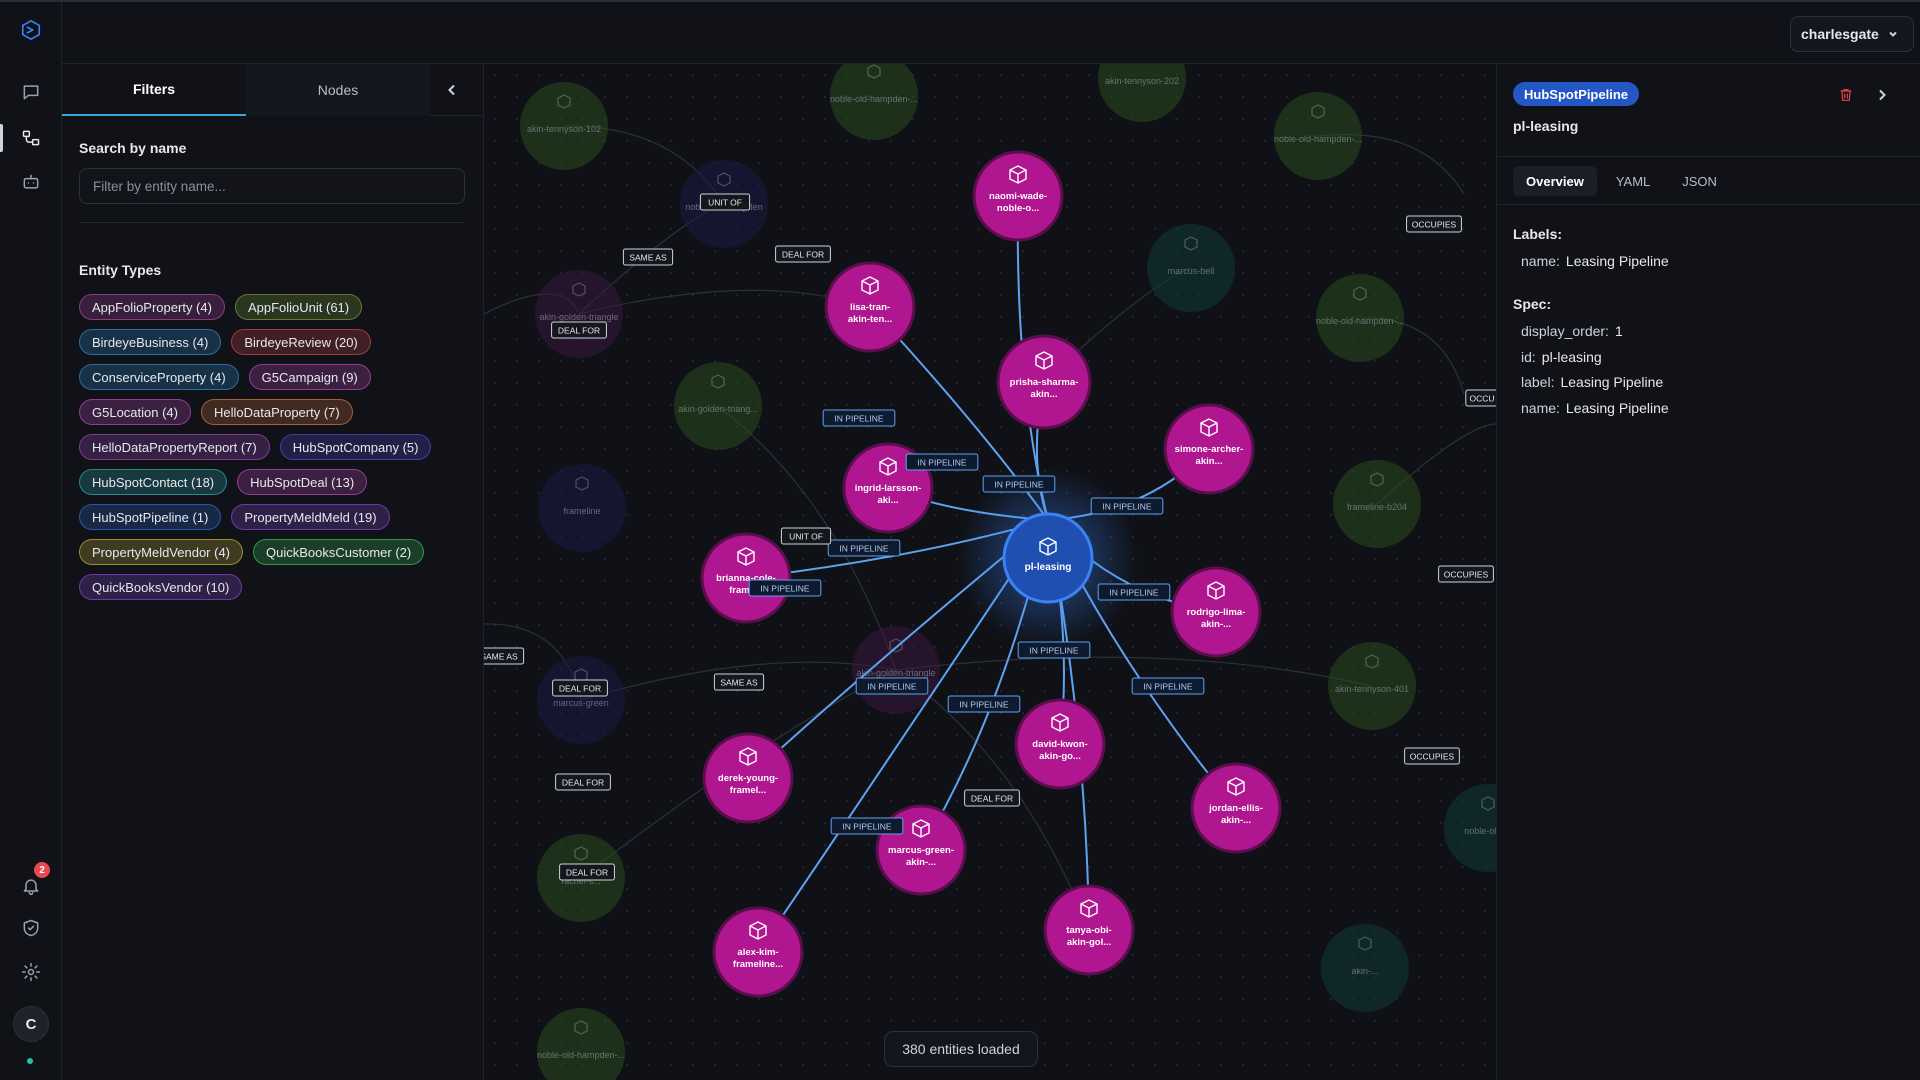 The image size is (1920, 1080). What do you see at coordinates (1618, 331) in the screenshot?
I see `spec-value: 1` at bounding box center [1618, 331].